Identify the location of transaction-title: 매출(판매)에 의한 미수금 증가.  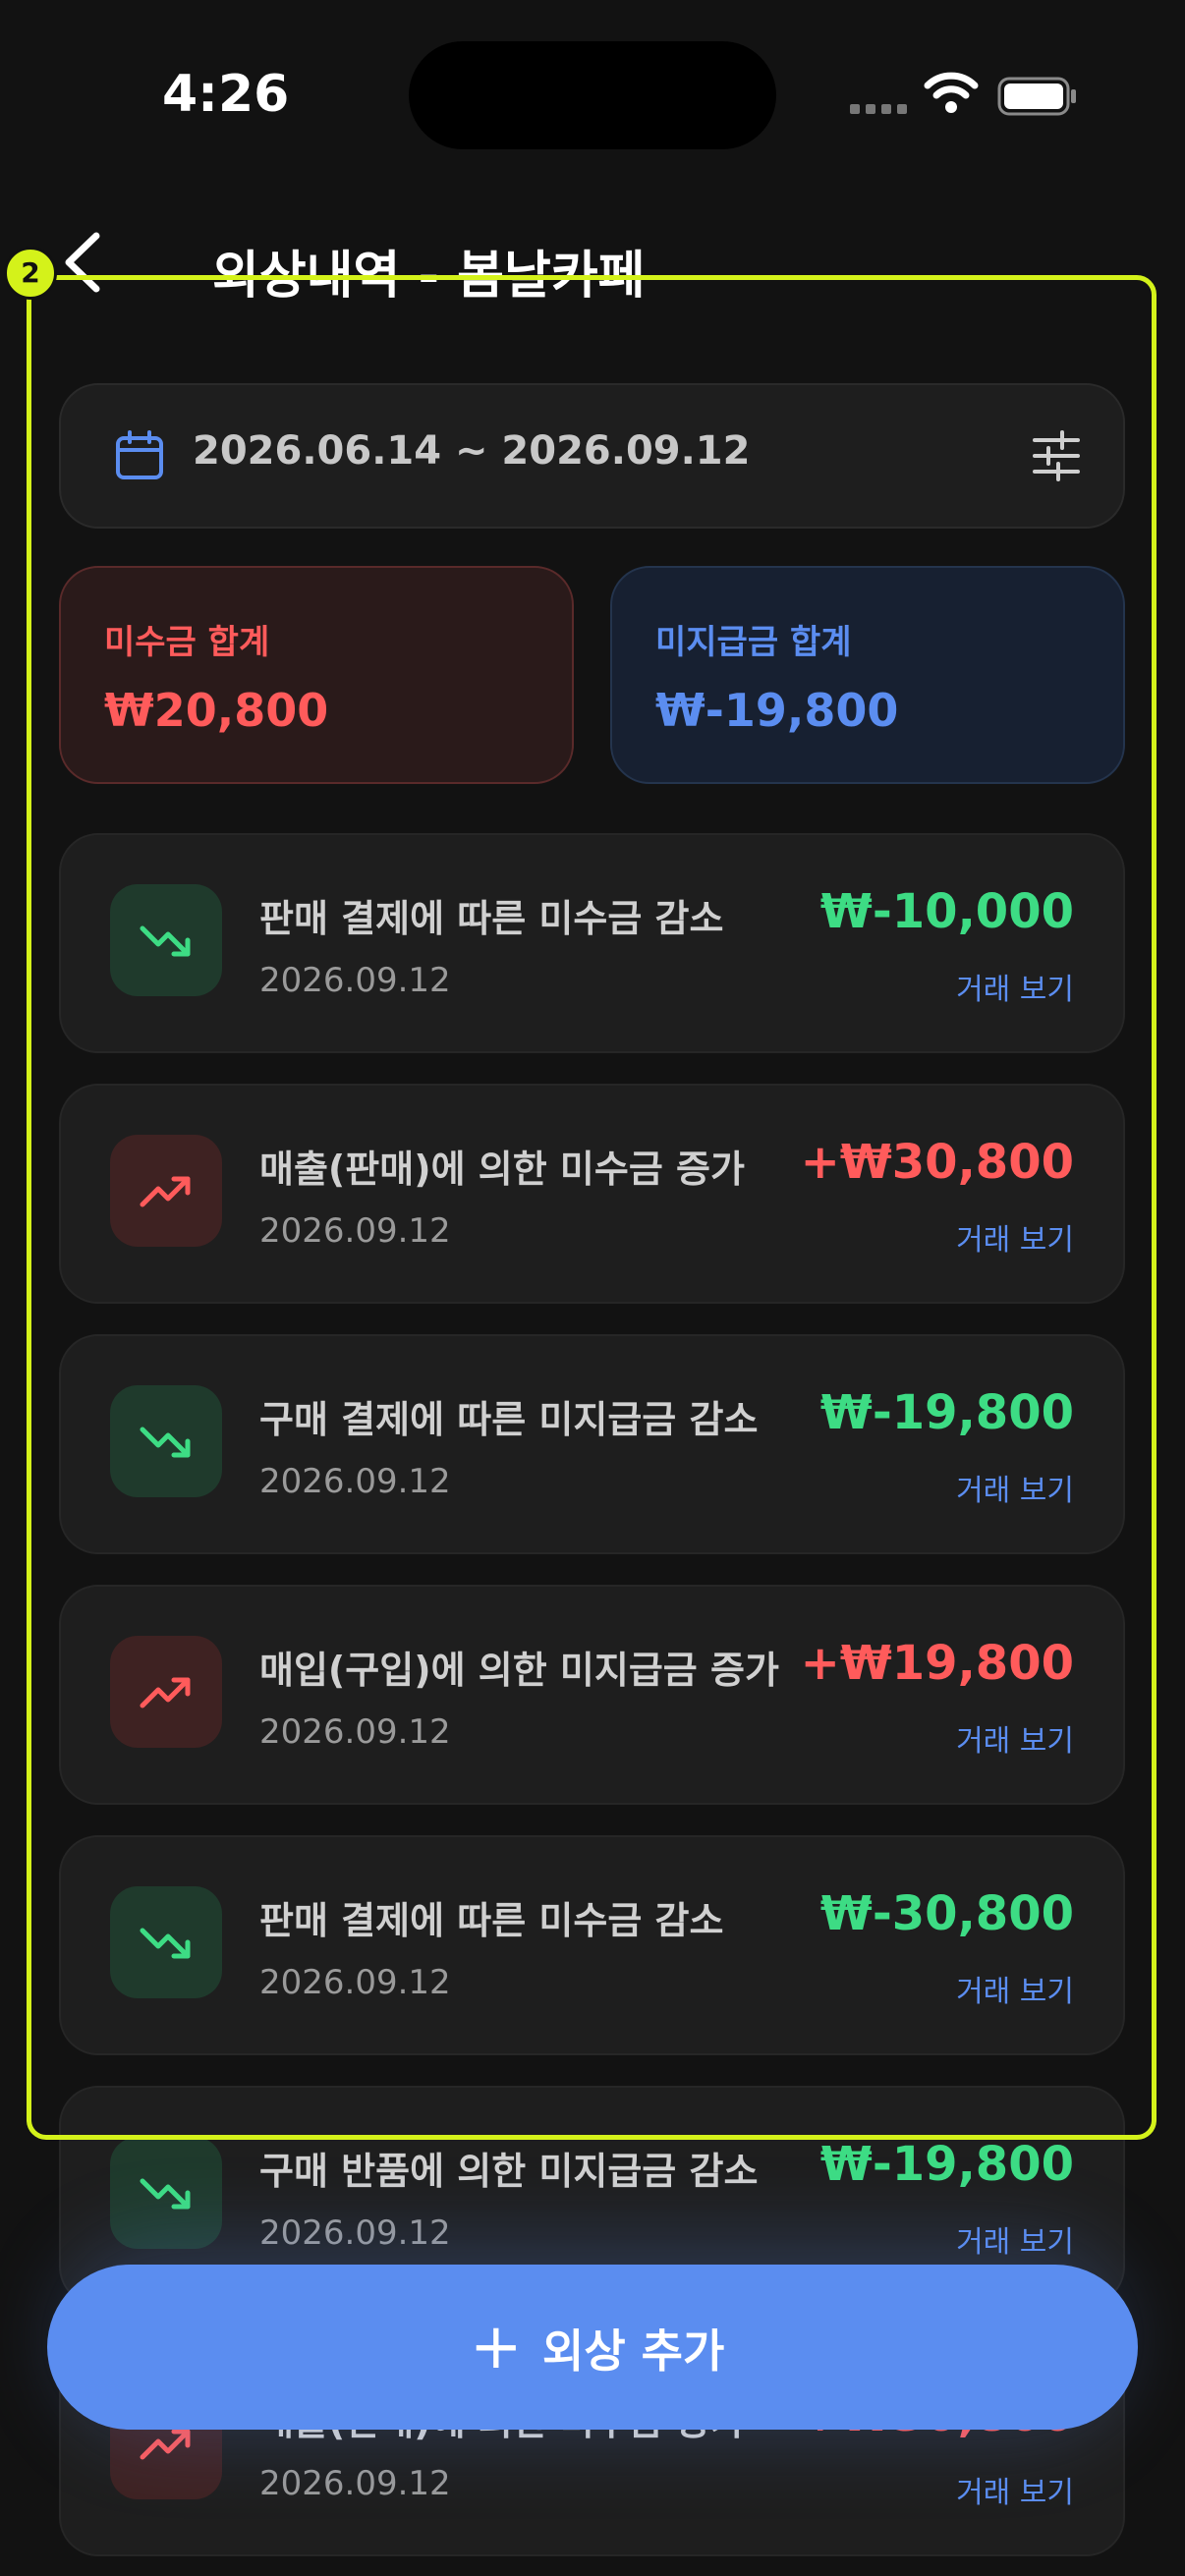
(502, 1169).